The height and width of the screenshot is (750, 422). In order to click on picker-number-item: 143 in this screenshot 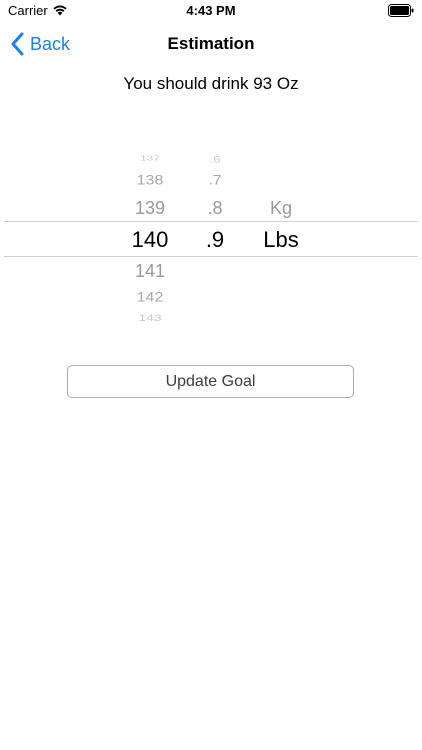, I will do `click(150, 318)`.